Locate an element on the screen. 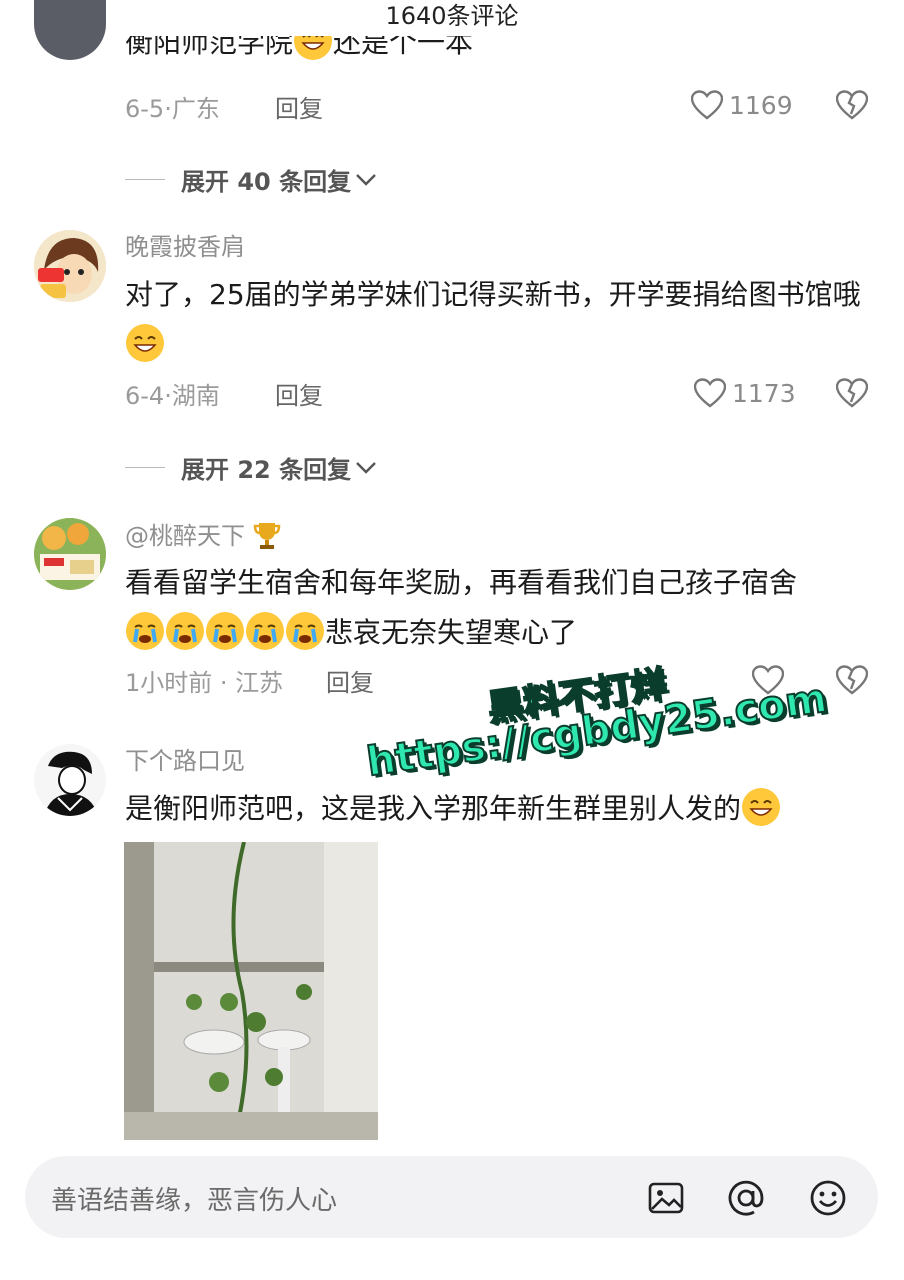 The height and width of the screenshot is (1280, 904). comment-meta: 6-5·广东 is located at coordinates (172, 109).